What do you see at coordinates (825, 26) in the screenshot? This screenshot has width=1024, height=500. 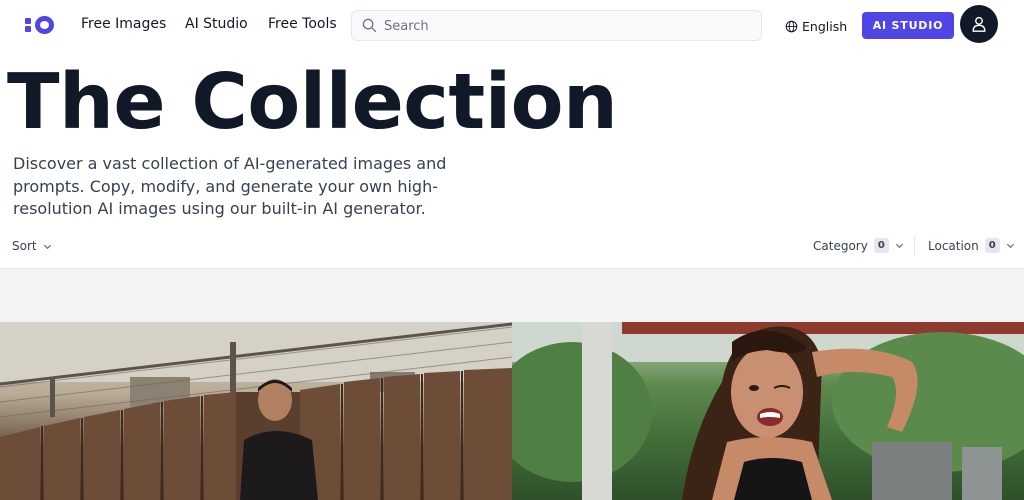 I see `language-label: English` at bounding box center [825, 26].